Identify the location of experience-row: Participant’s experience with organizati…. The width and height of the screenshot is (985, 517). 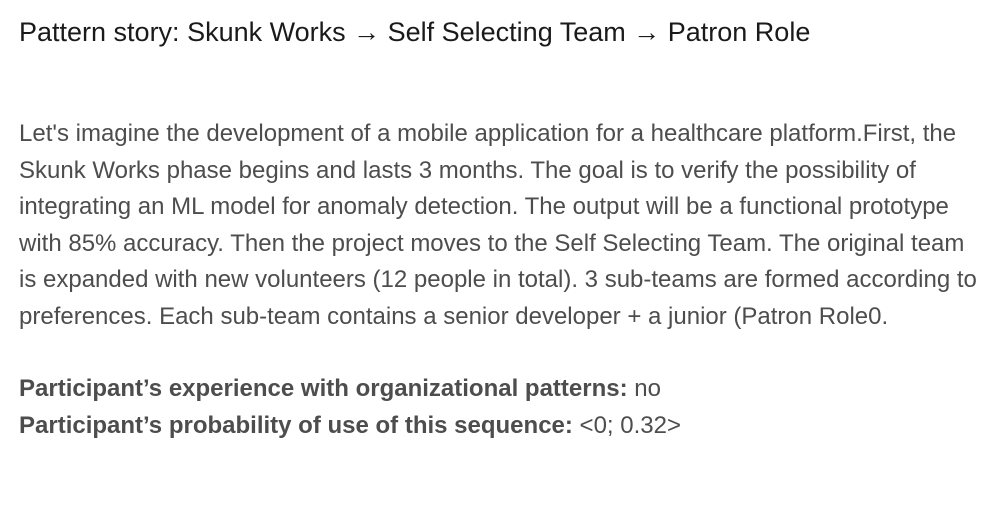
(499, 389).